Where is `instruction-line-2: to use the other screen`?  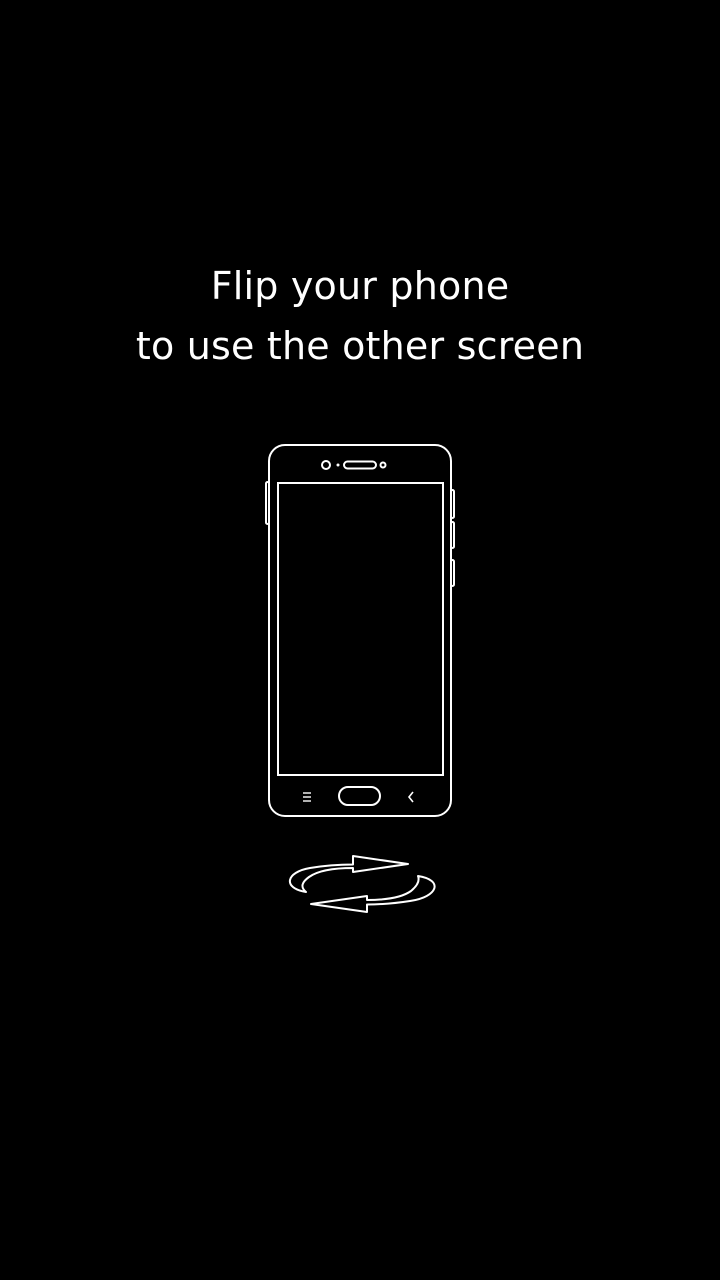
instruction-line-2: to use the other screen is located at coordinates (360, 346).